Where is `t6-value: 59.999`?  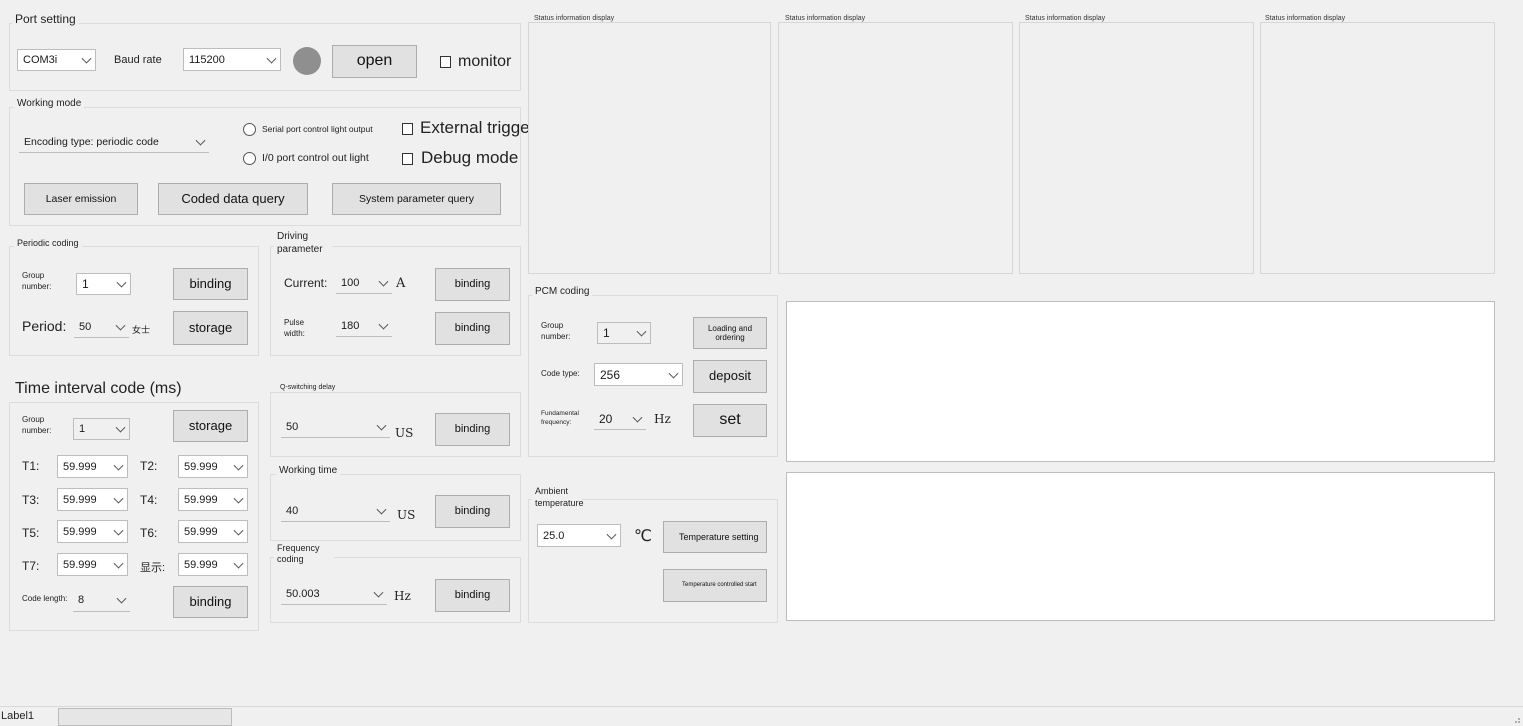 t6-value: 59.999 is located at coordinates (201, 531).